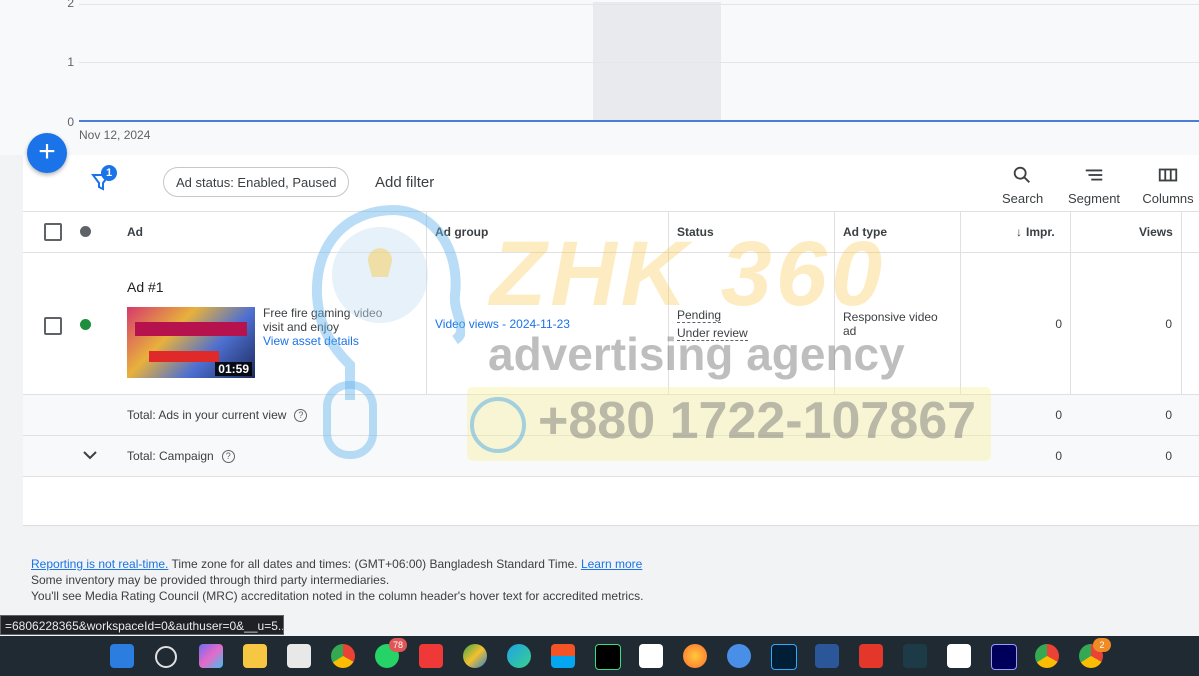  What do you see at coordinates (699, 315) in the screenshot?
I see `status-pending: Pending` at bounding box center [699, 315].